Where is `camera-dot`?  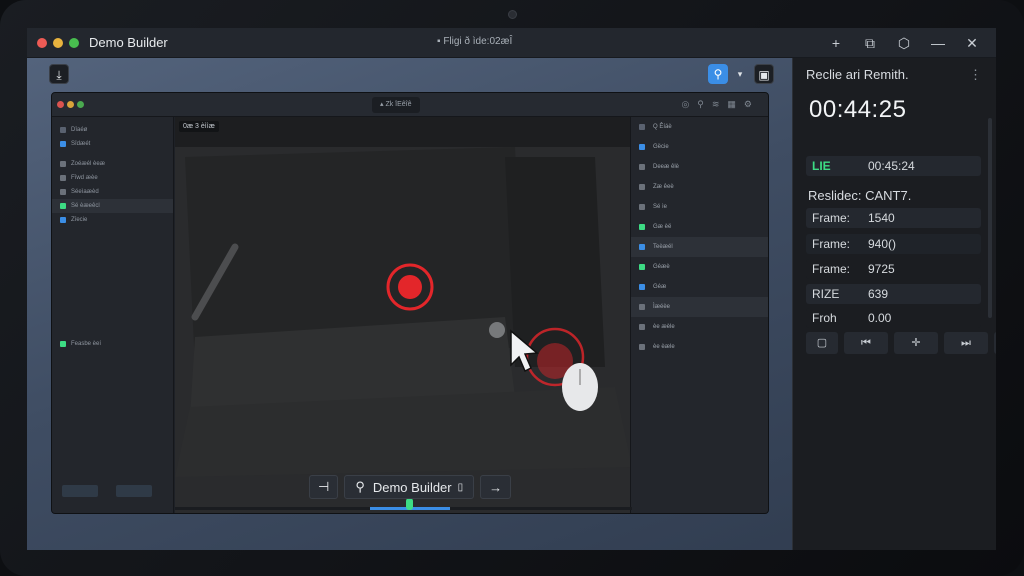
camera-dot is located at coordinates (512, 14).